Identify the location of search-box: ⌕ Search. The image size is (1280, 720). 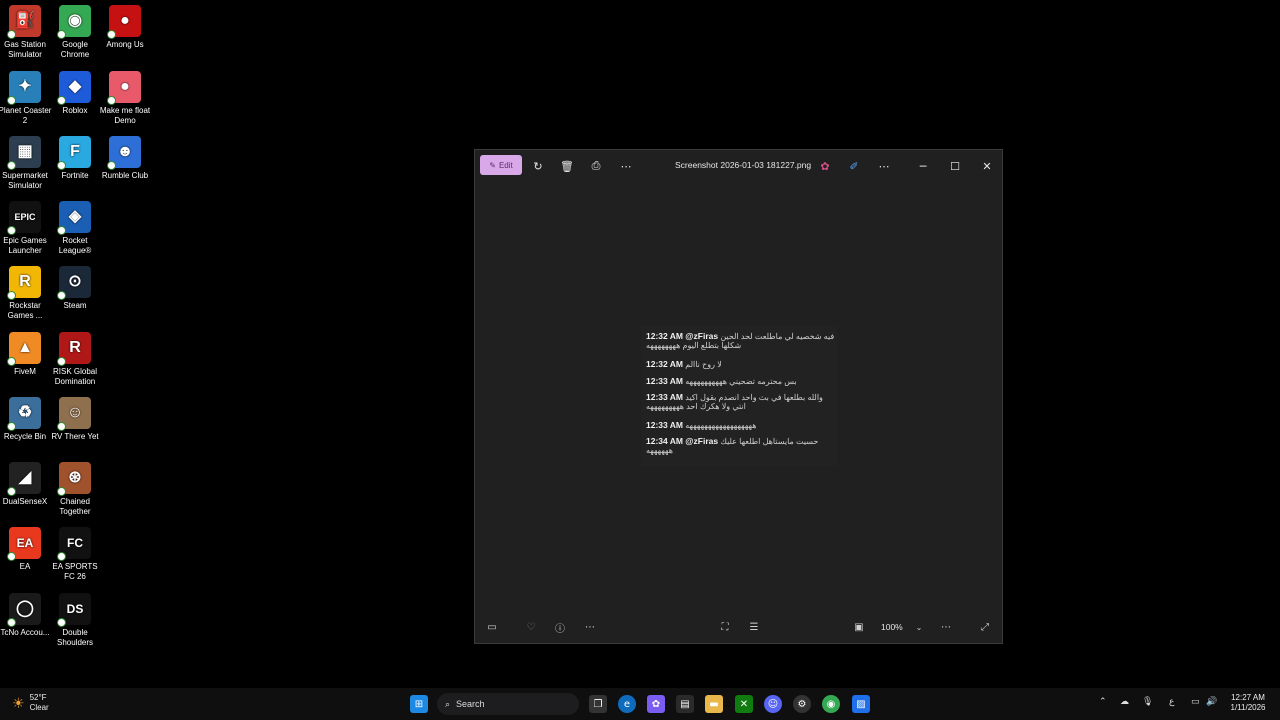
(508, 704).